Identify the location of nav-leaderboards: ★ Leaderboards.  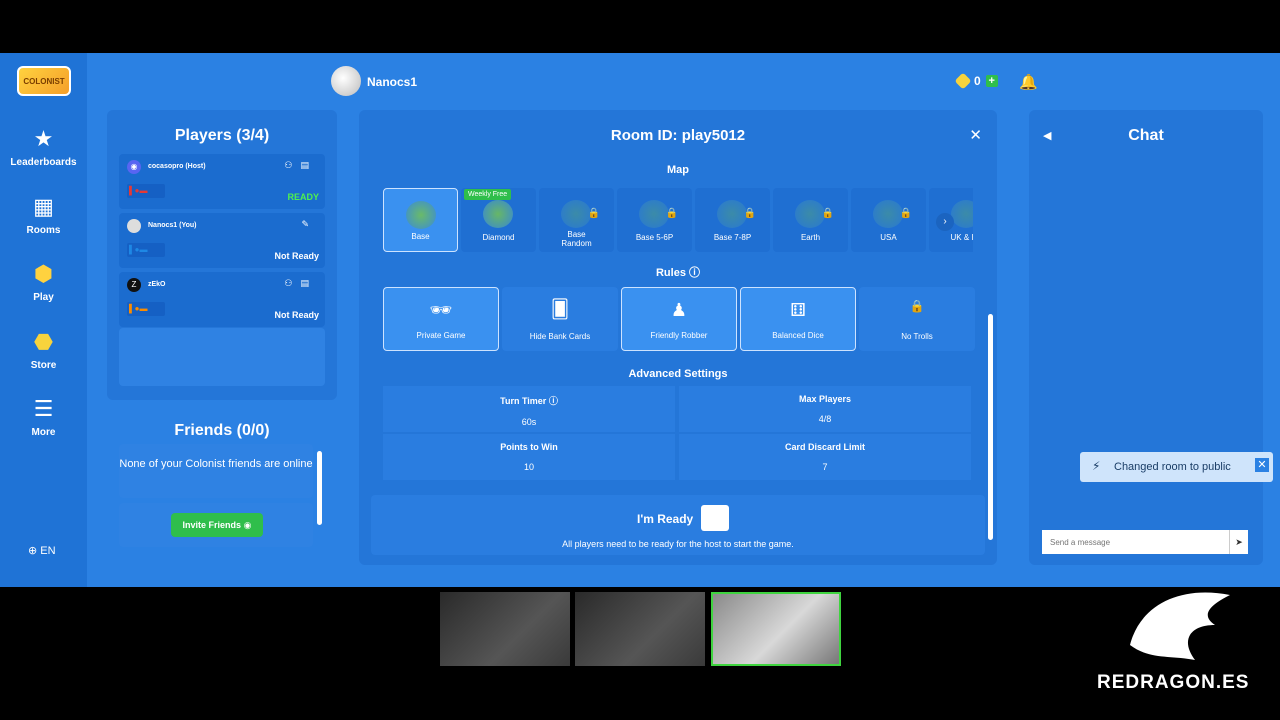
(43, 146).